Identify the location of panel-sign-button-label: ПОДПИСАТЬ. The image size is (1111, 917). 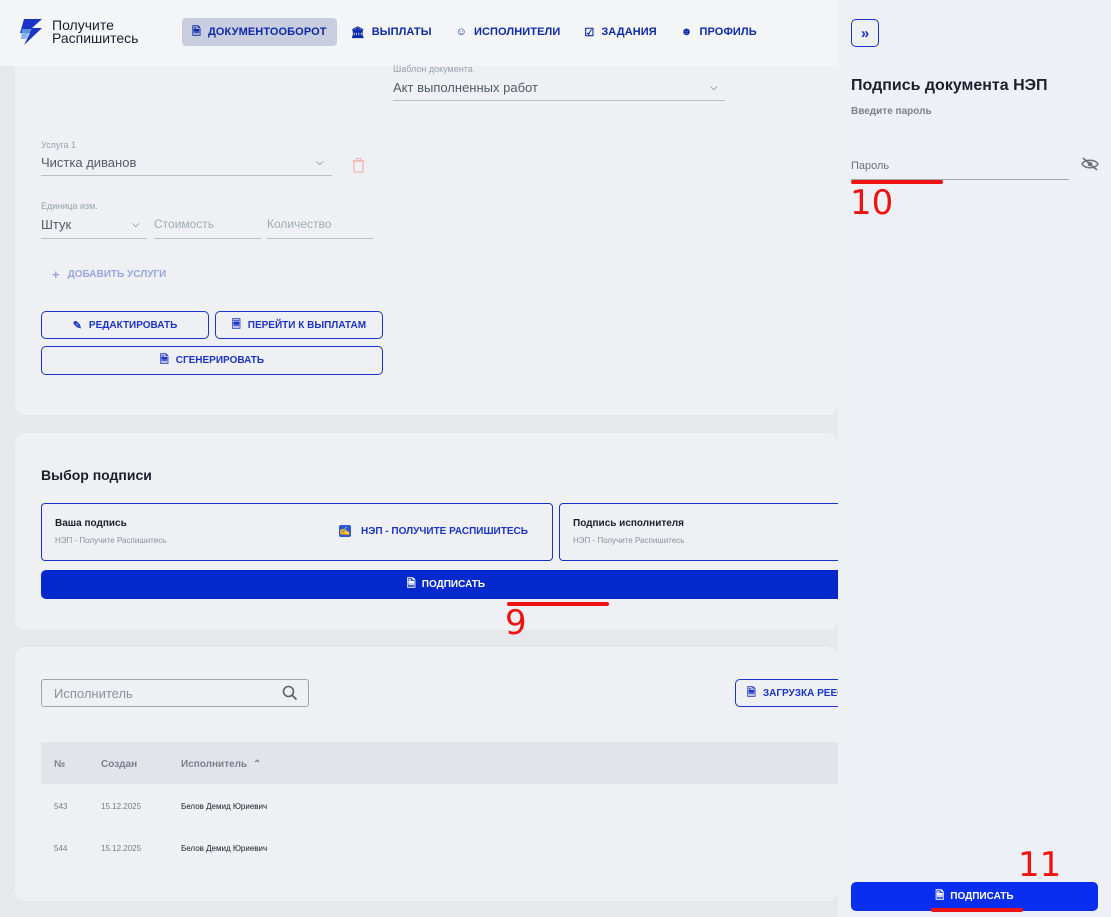
(982, 896).